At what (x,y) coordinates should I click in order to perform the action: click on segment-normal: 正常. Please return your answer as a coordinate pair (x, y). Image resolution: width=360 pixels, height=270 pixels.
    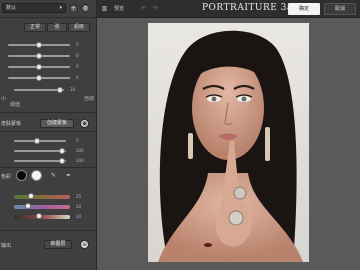
    Looking at the image, I should click on (35, 27).